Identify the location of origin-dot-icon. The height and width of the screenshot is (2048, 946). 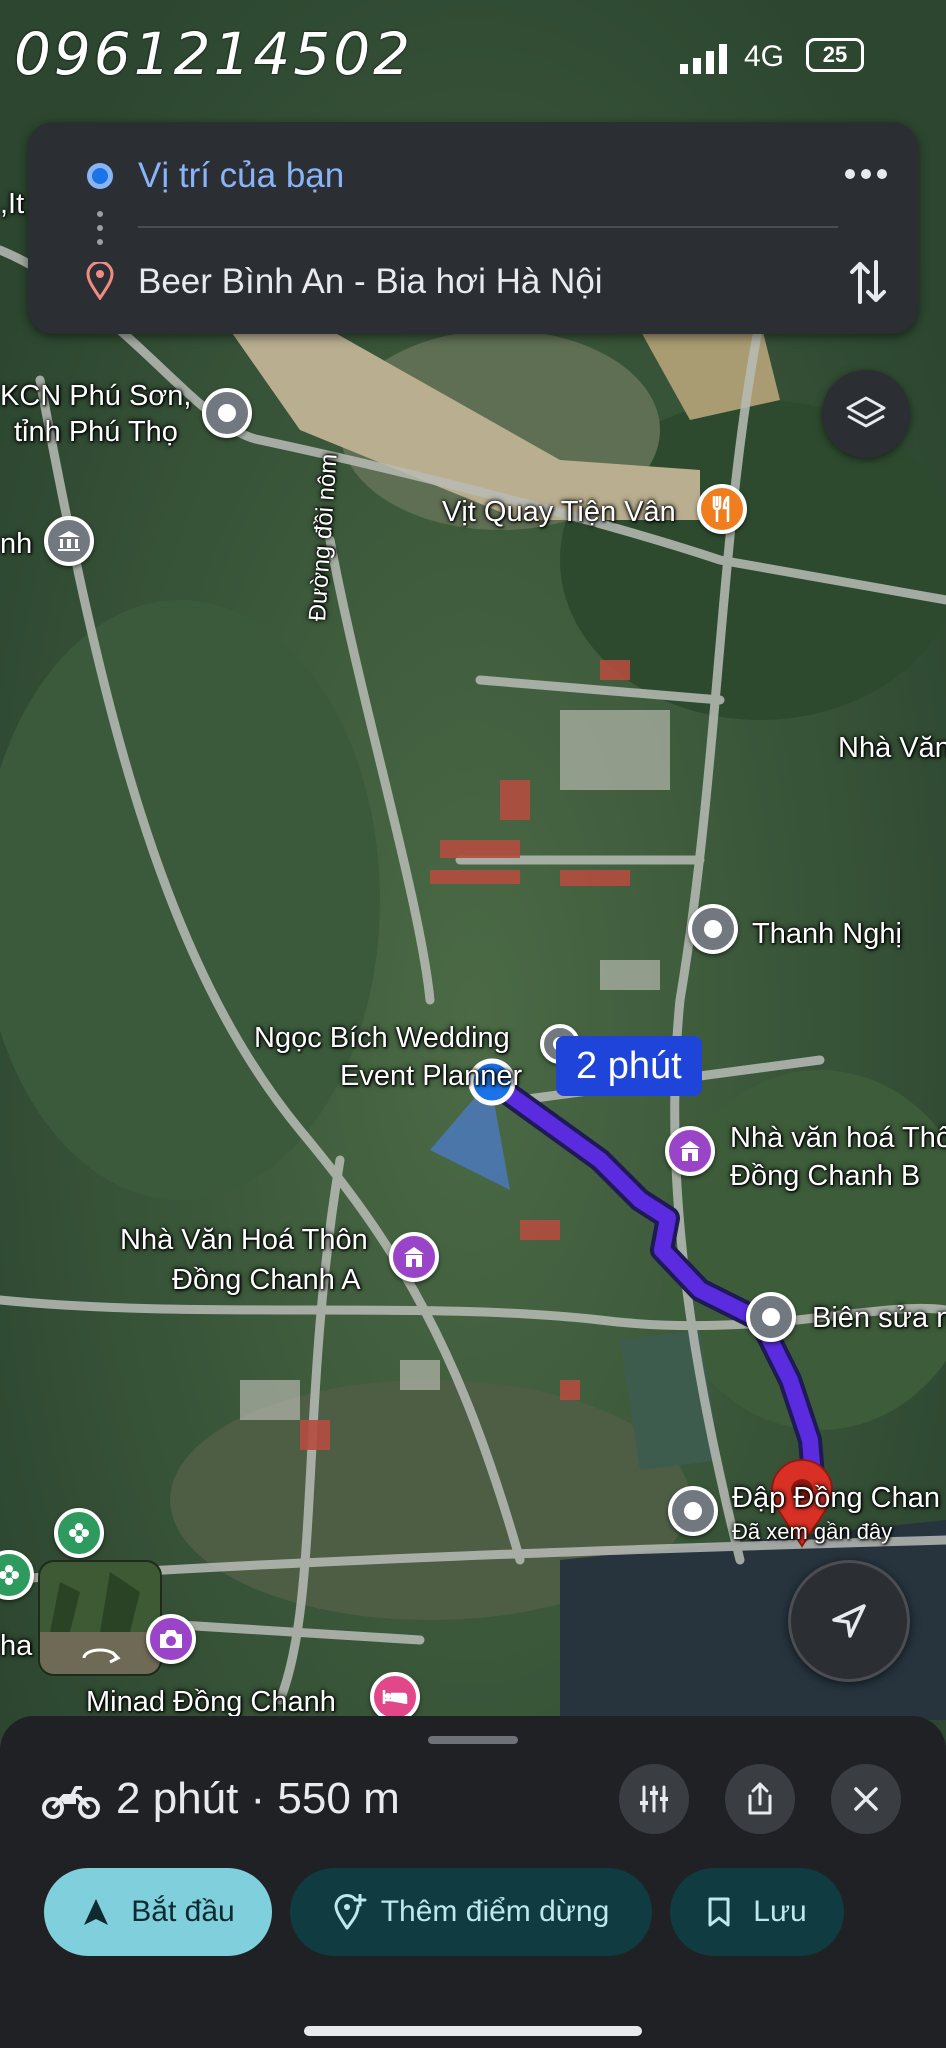
(100, 176).